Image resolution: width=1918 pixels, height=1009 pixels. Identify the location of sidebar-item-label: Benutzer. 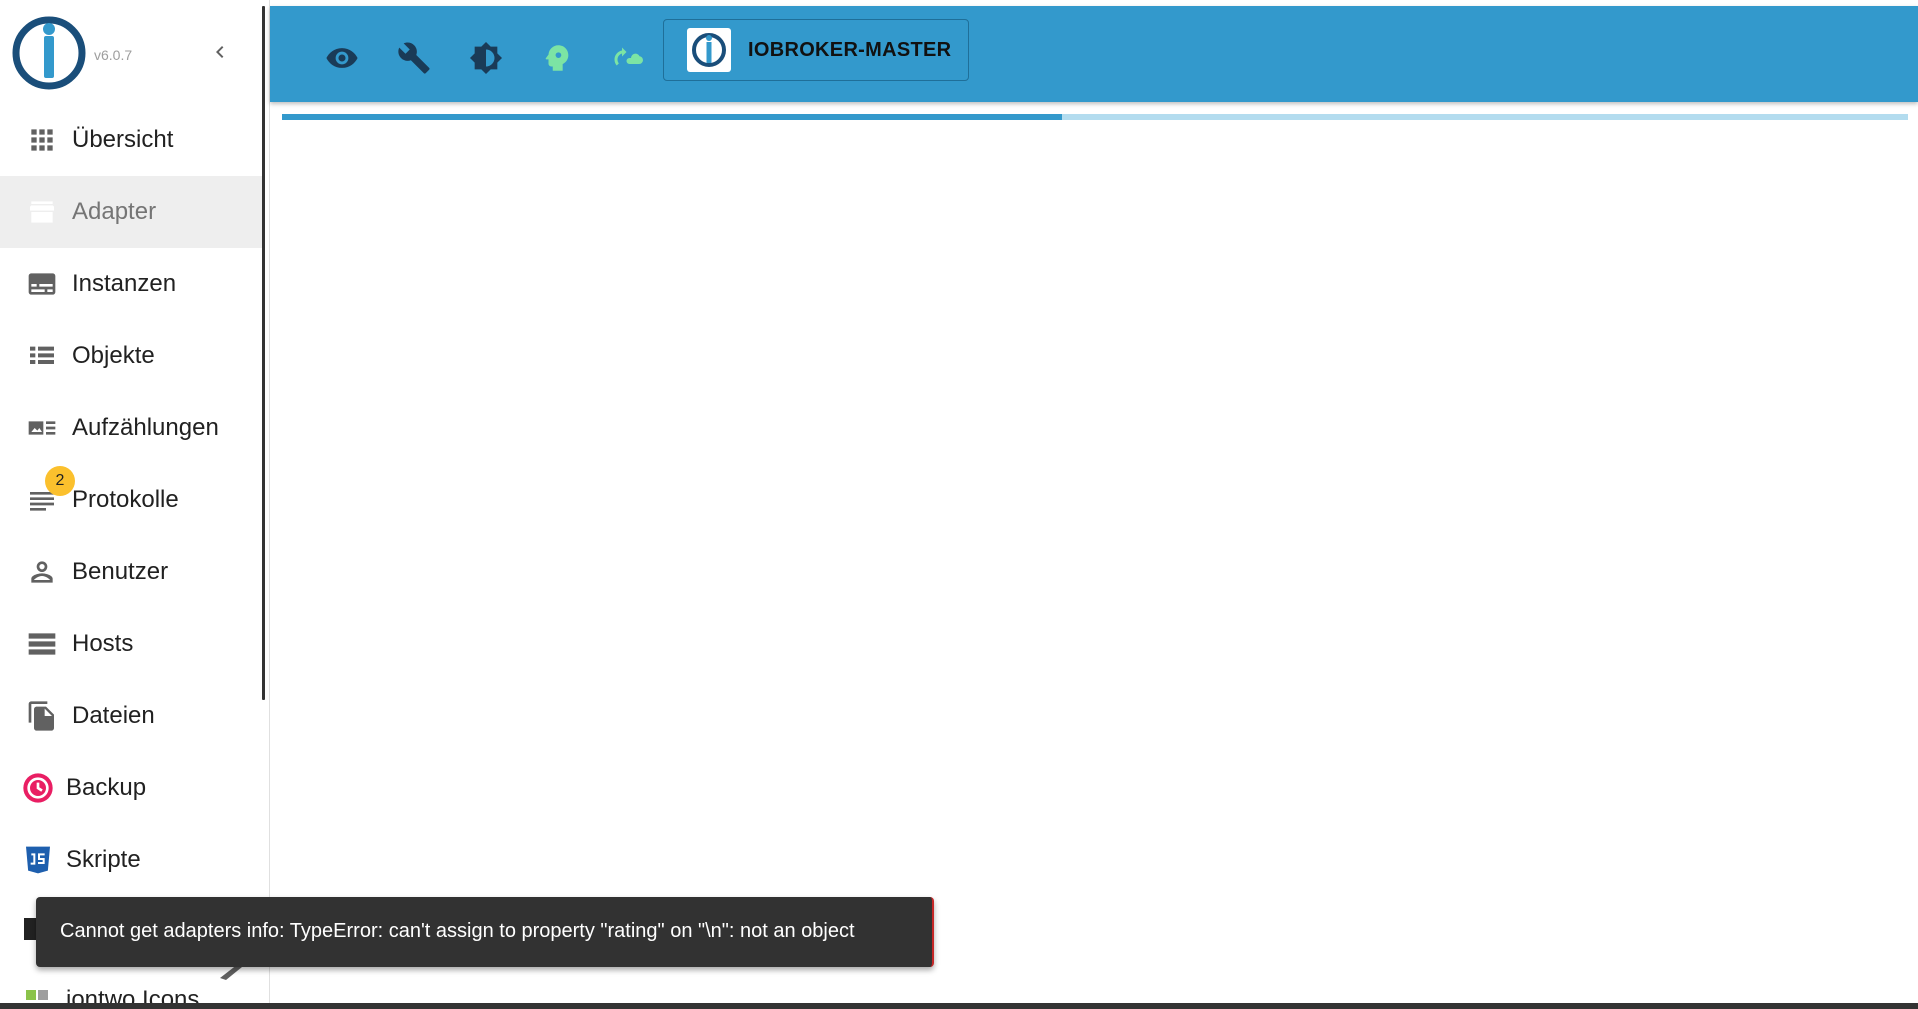
(120, 571).